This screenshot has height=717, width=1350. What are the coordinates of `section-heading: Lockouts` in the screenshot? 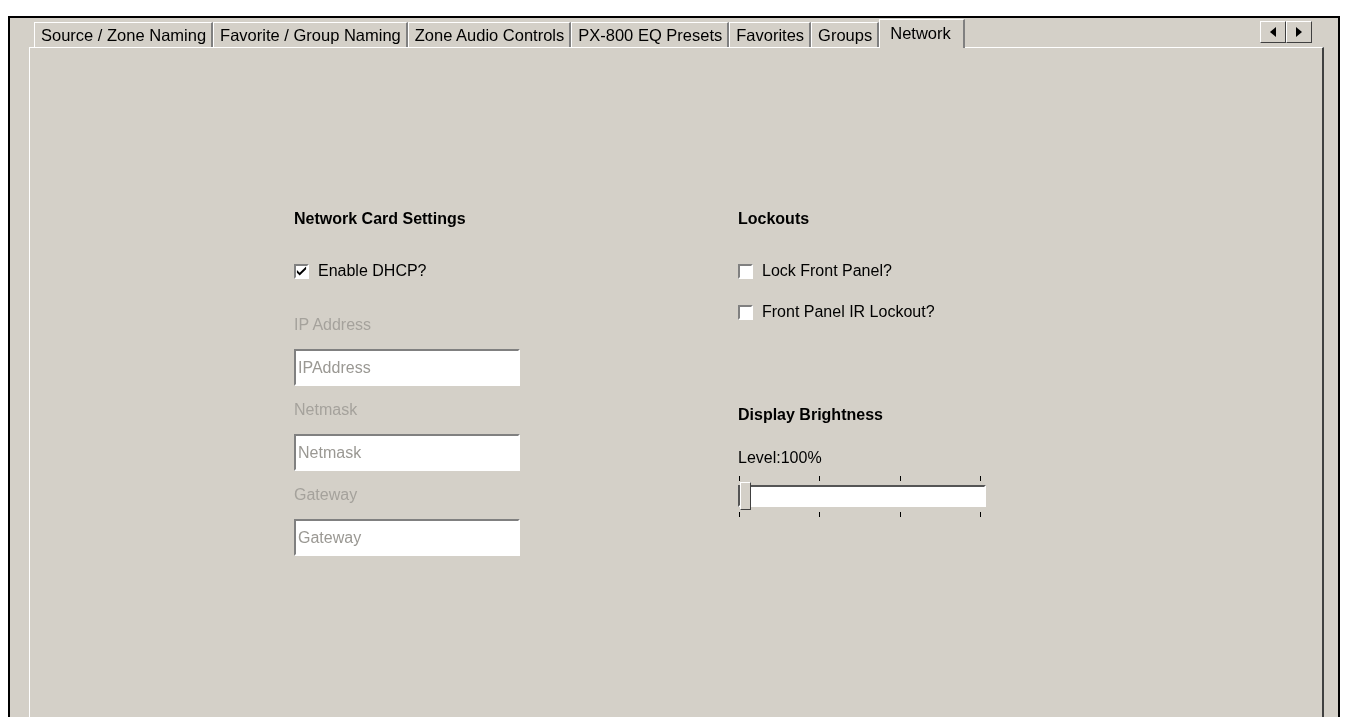 It's located at (774, 219).